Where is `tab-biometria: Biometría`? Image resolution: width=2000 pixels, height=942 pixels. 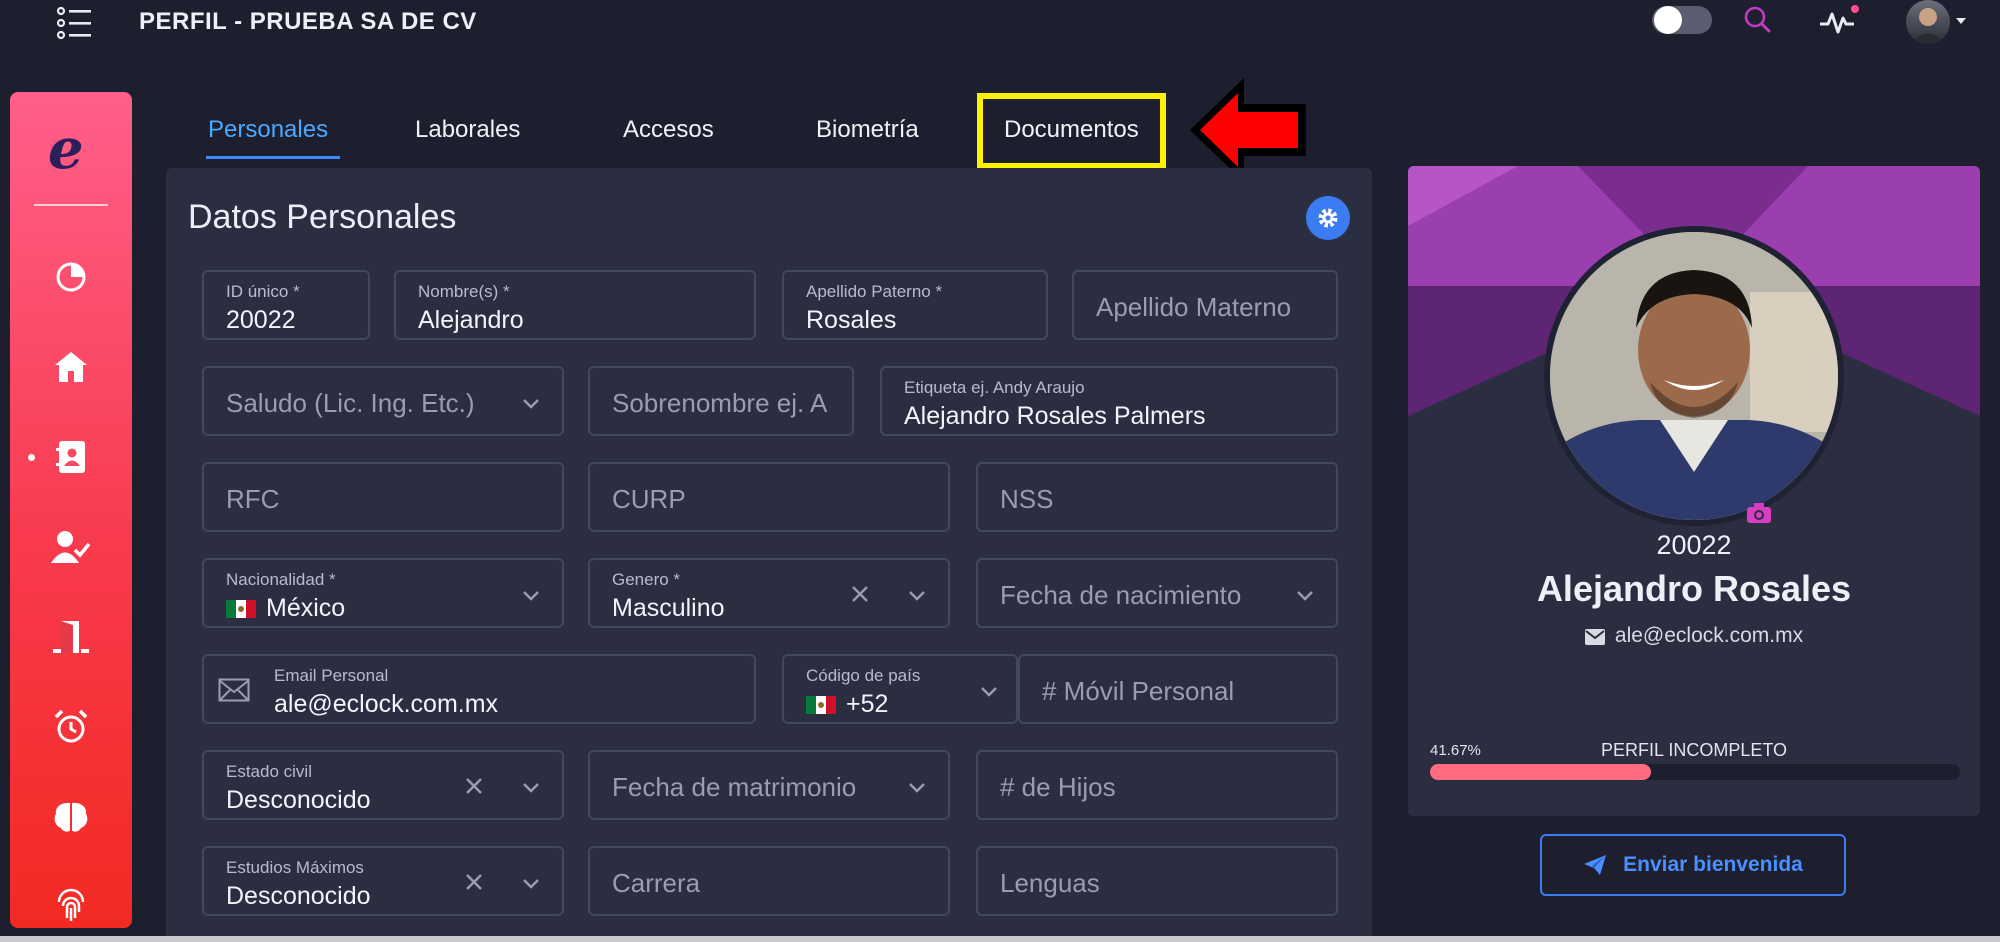
tab-biometria: Biometría is located at coordinates (867, 130).